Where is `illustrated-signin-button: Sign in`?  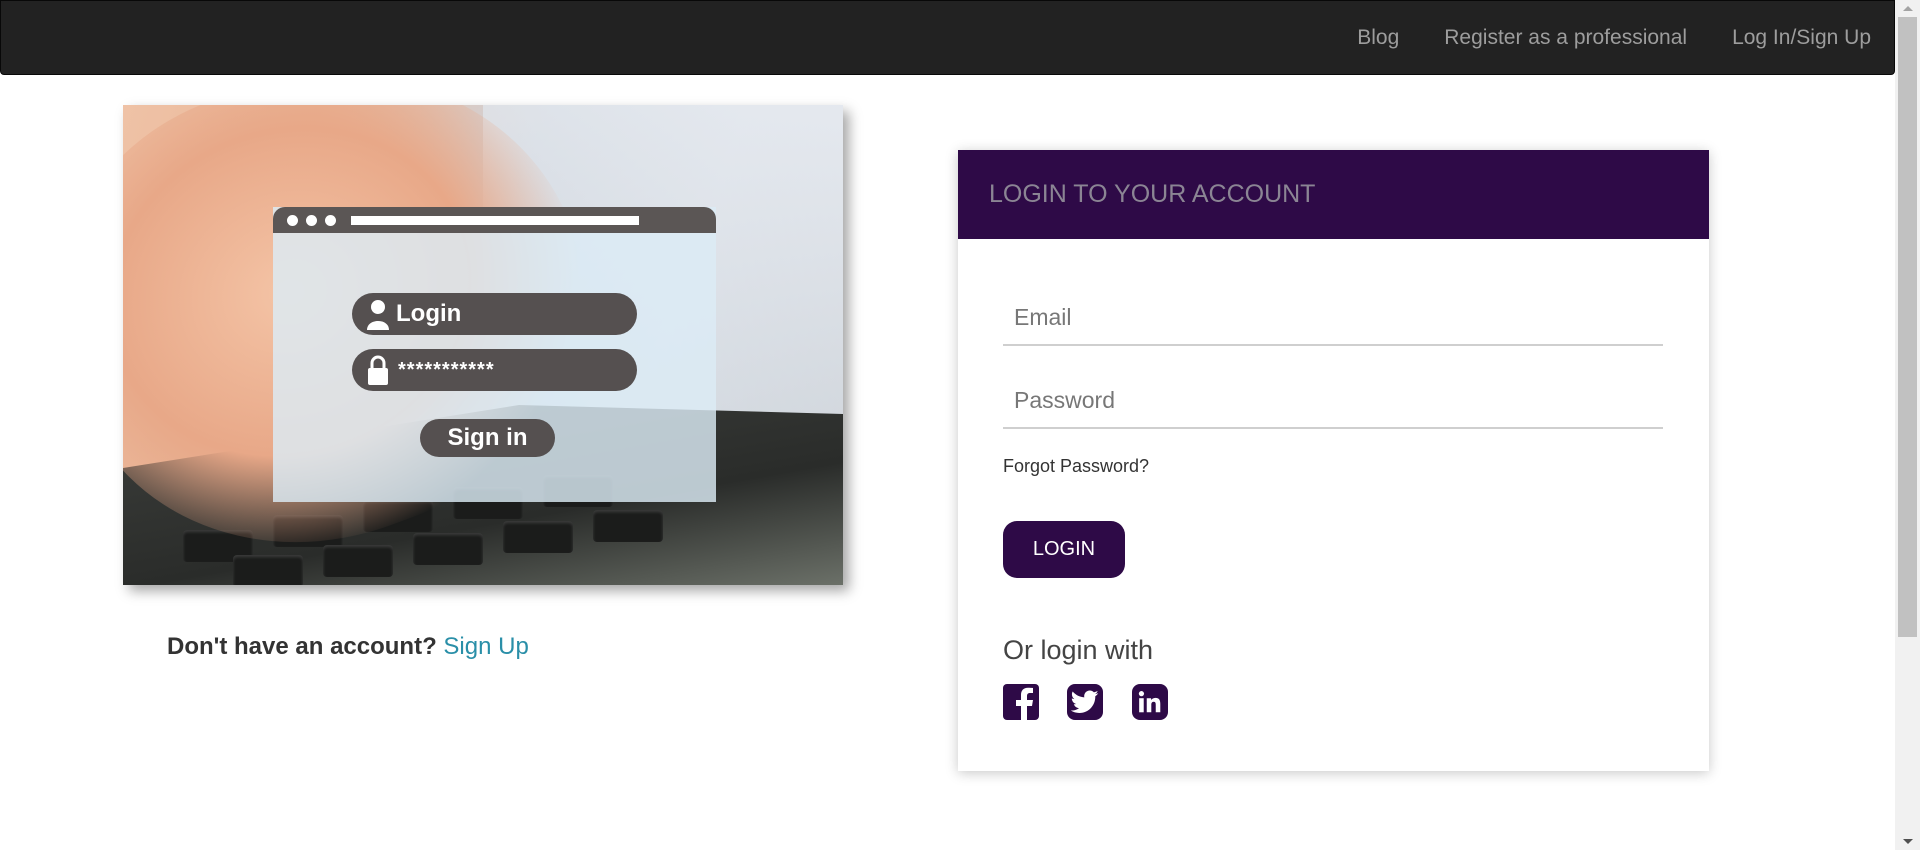
illustrated-signin-button: Sign in is located at coordinates (487, 438).